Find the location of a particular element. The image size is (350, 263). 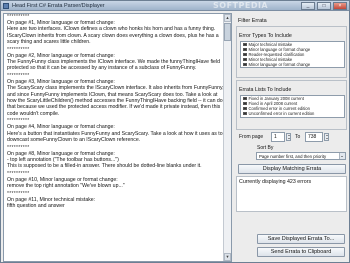

error-types-heading: Error Types To Include is located at coordinates (265, 36).